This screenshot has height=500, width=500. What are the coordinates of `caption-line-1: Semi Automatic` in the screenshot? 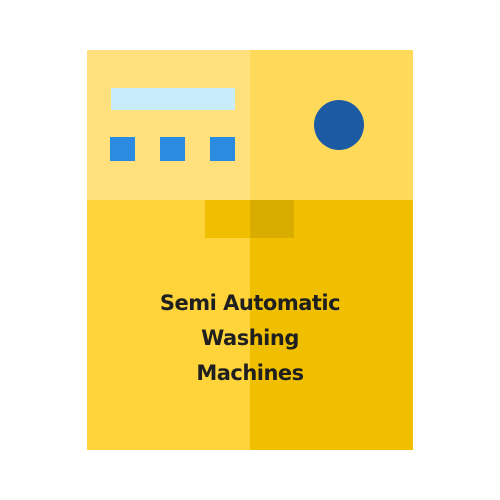 It's located at (250, 303).